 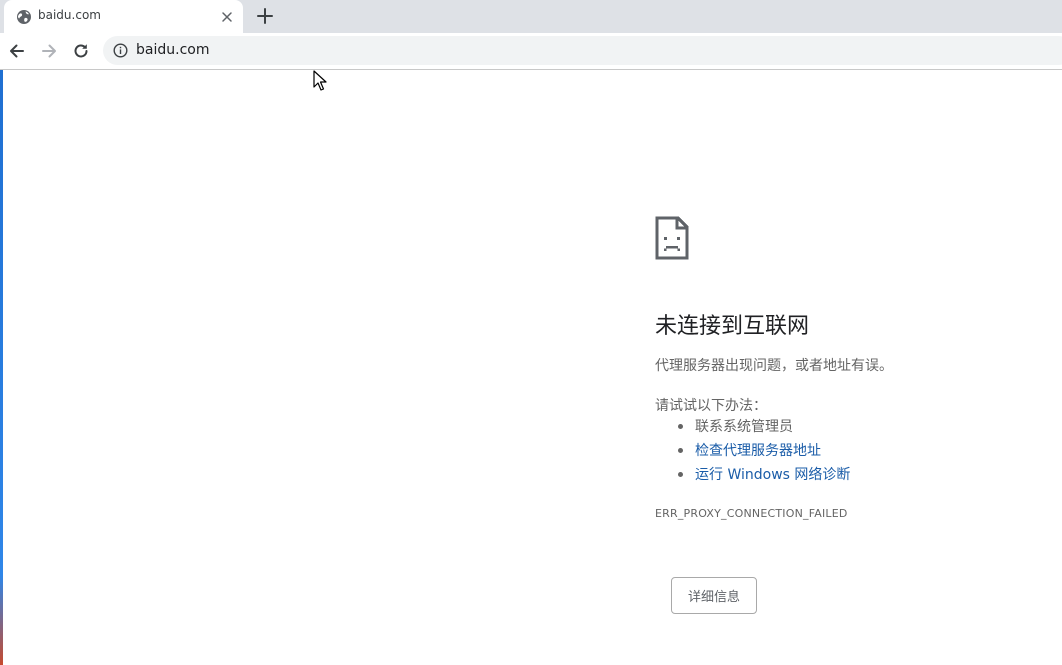 I want to click on suggestions-list: 联系系统管理员 检查代理服务器地址 运行 Windows 网络诊断, so click(x=752, y=453).